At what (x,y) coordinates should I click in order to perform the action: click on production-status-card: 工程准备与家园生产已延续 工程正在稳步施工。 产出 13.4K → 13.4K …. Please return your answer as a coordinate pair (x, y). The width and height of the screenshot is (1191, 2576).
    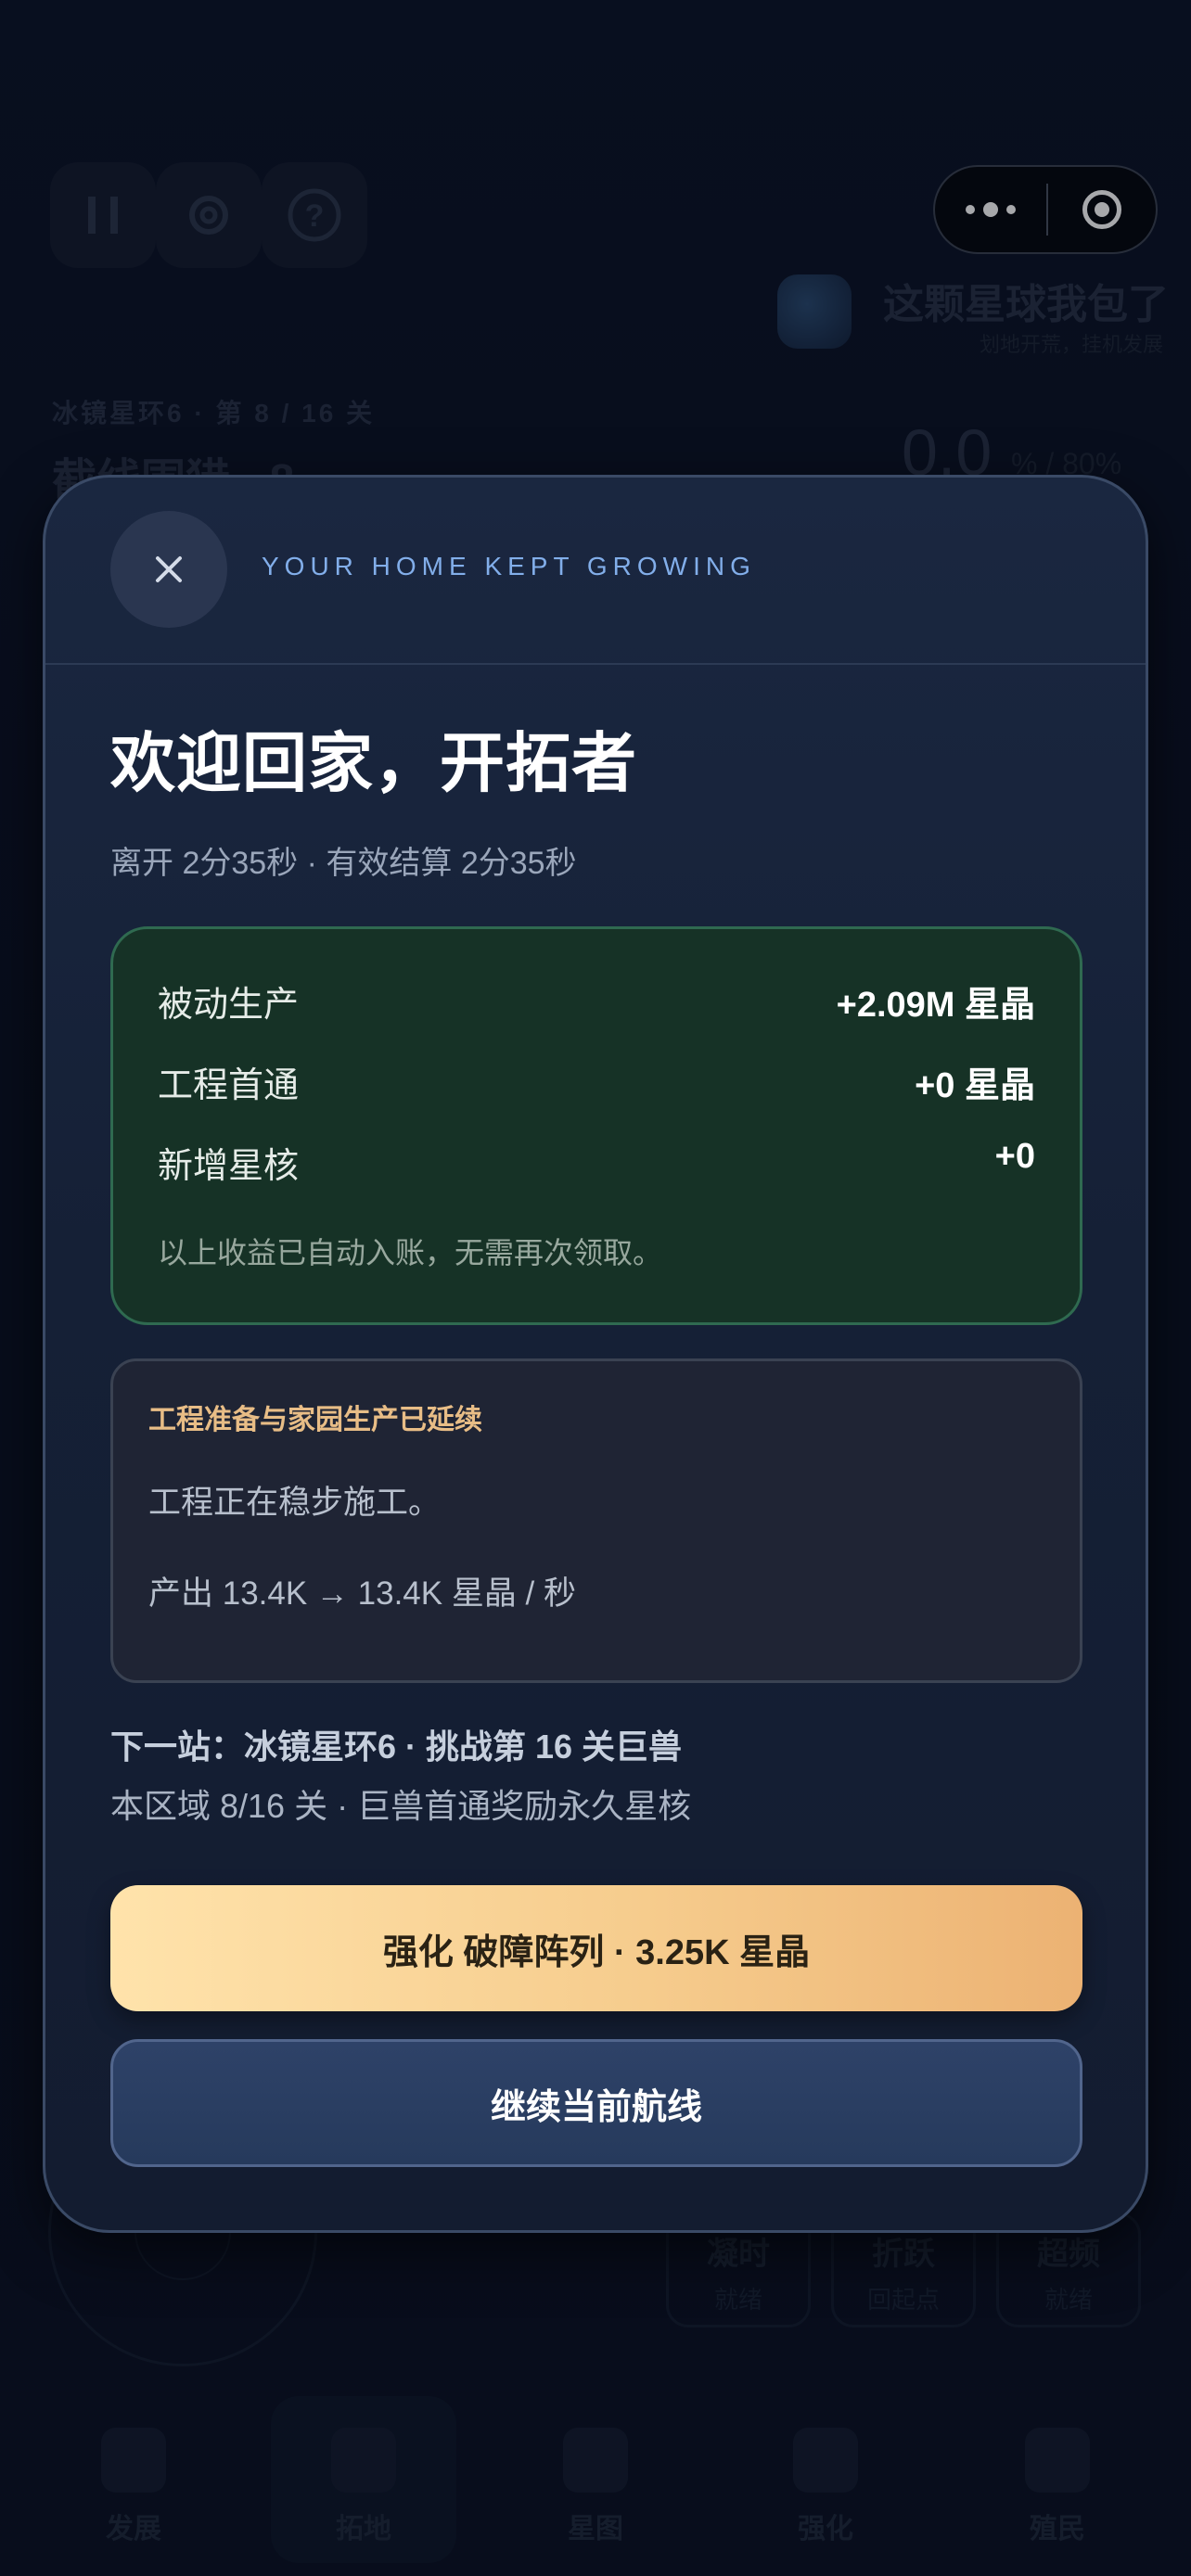
    Looking at the image, I should click on (596, 1520).